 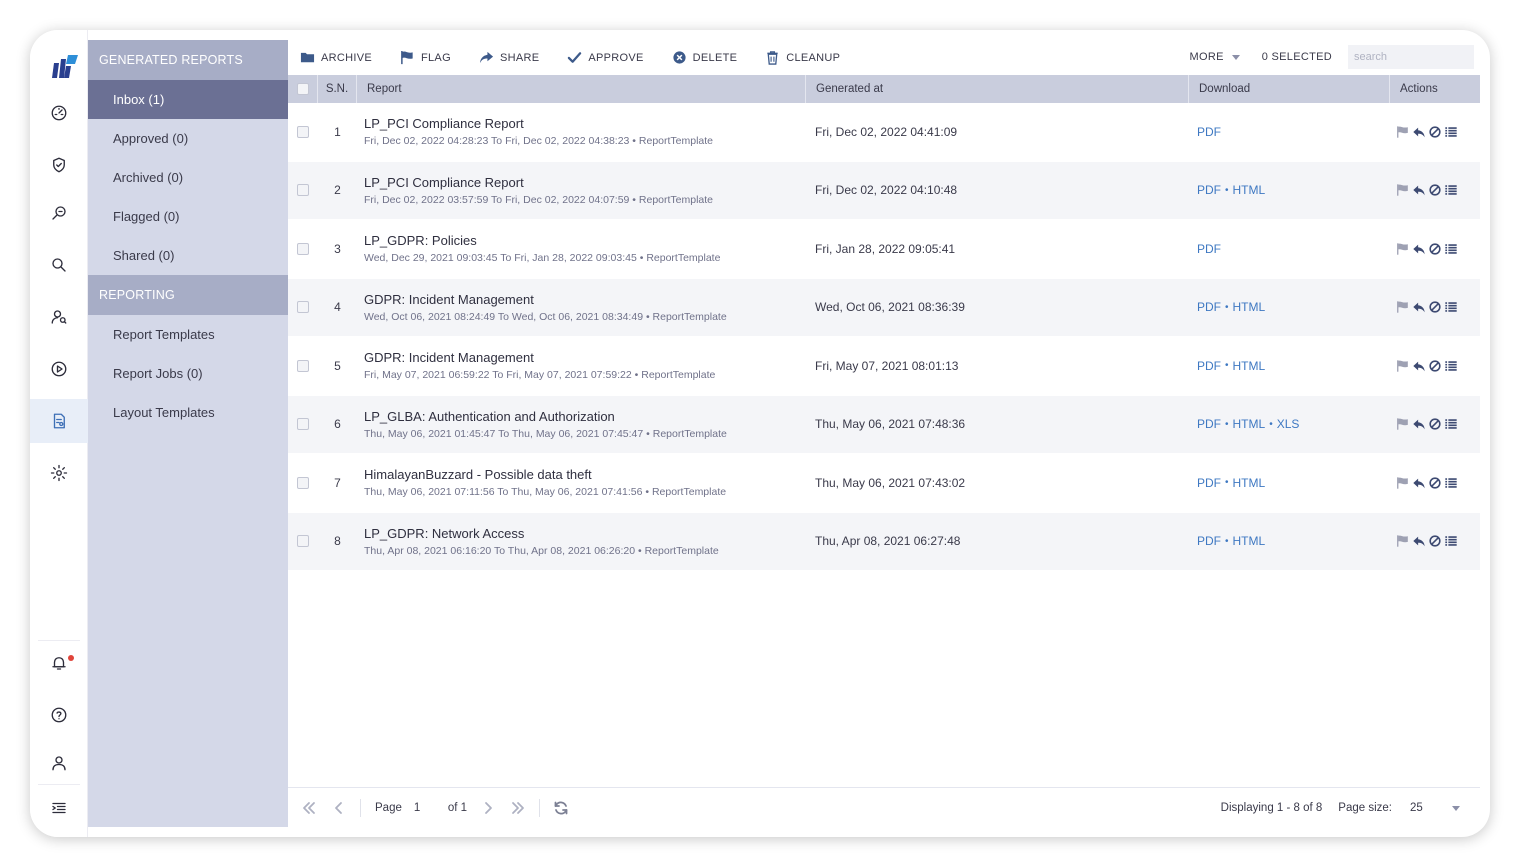 I want to click on help-icon, so click(x=59, y=715).